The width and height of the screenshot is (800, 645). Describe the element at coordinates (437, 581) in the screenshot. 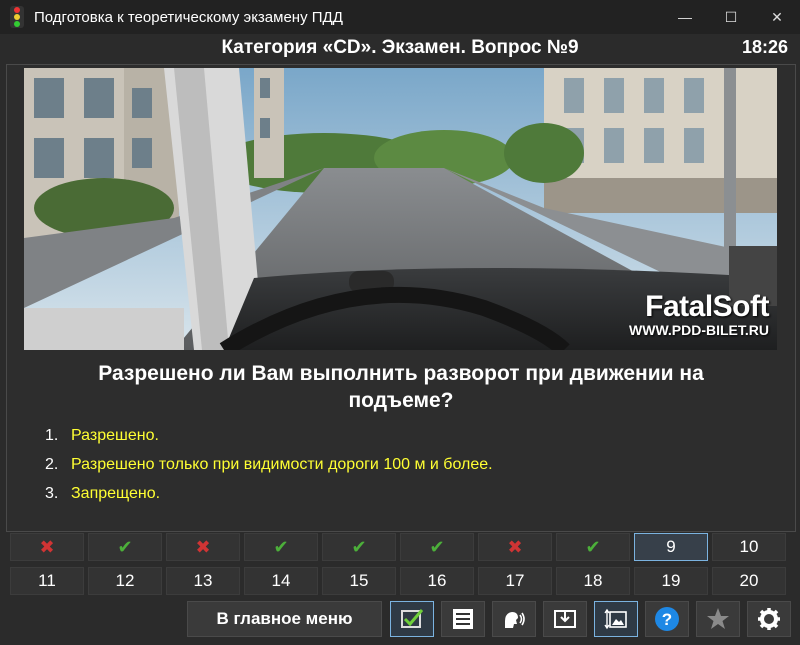

I see `question-tile-16: 16` at that location.